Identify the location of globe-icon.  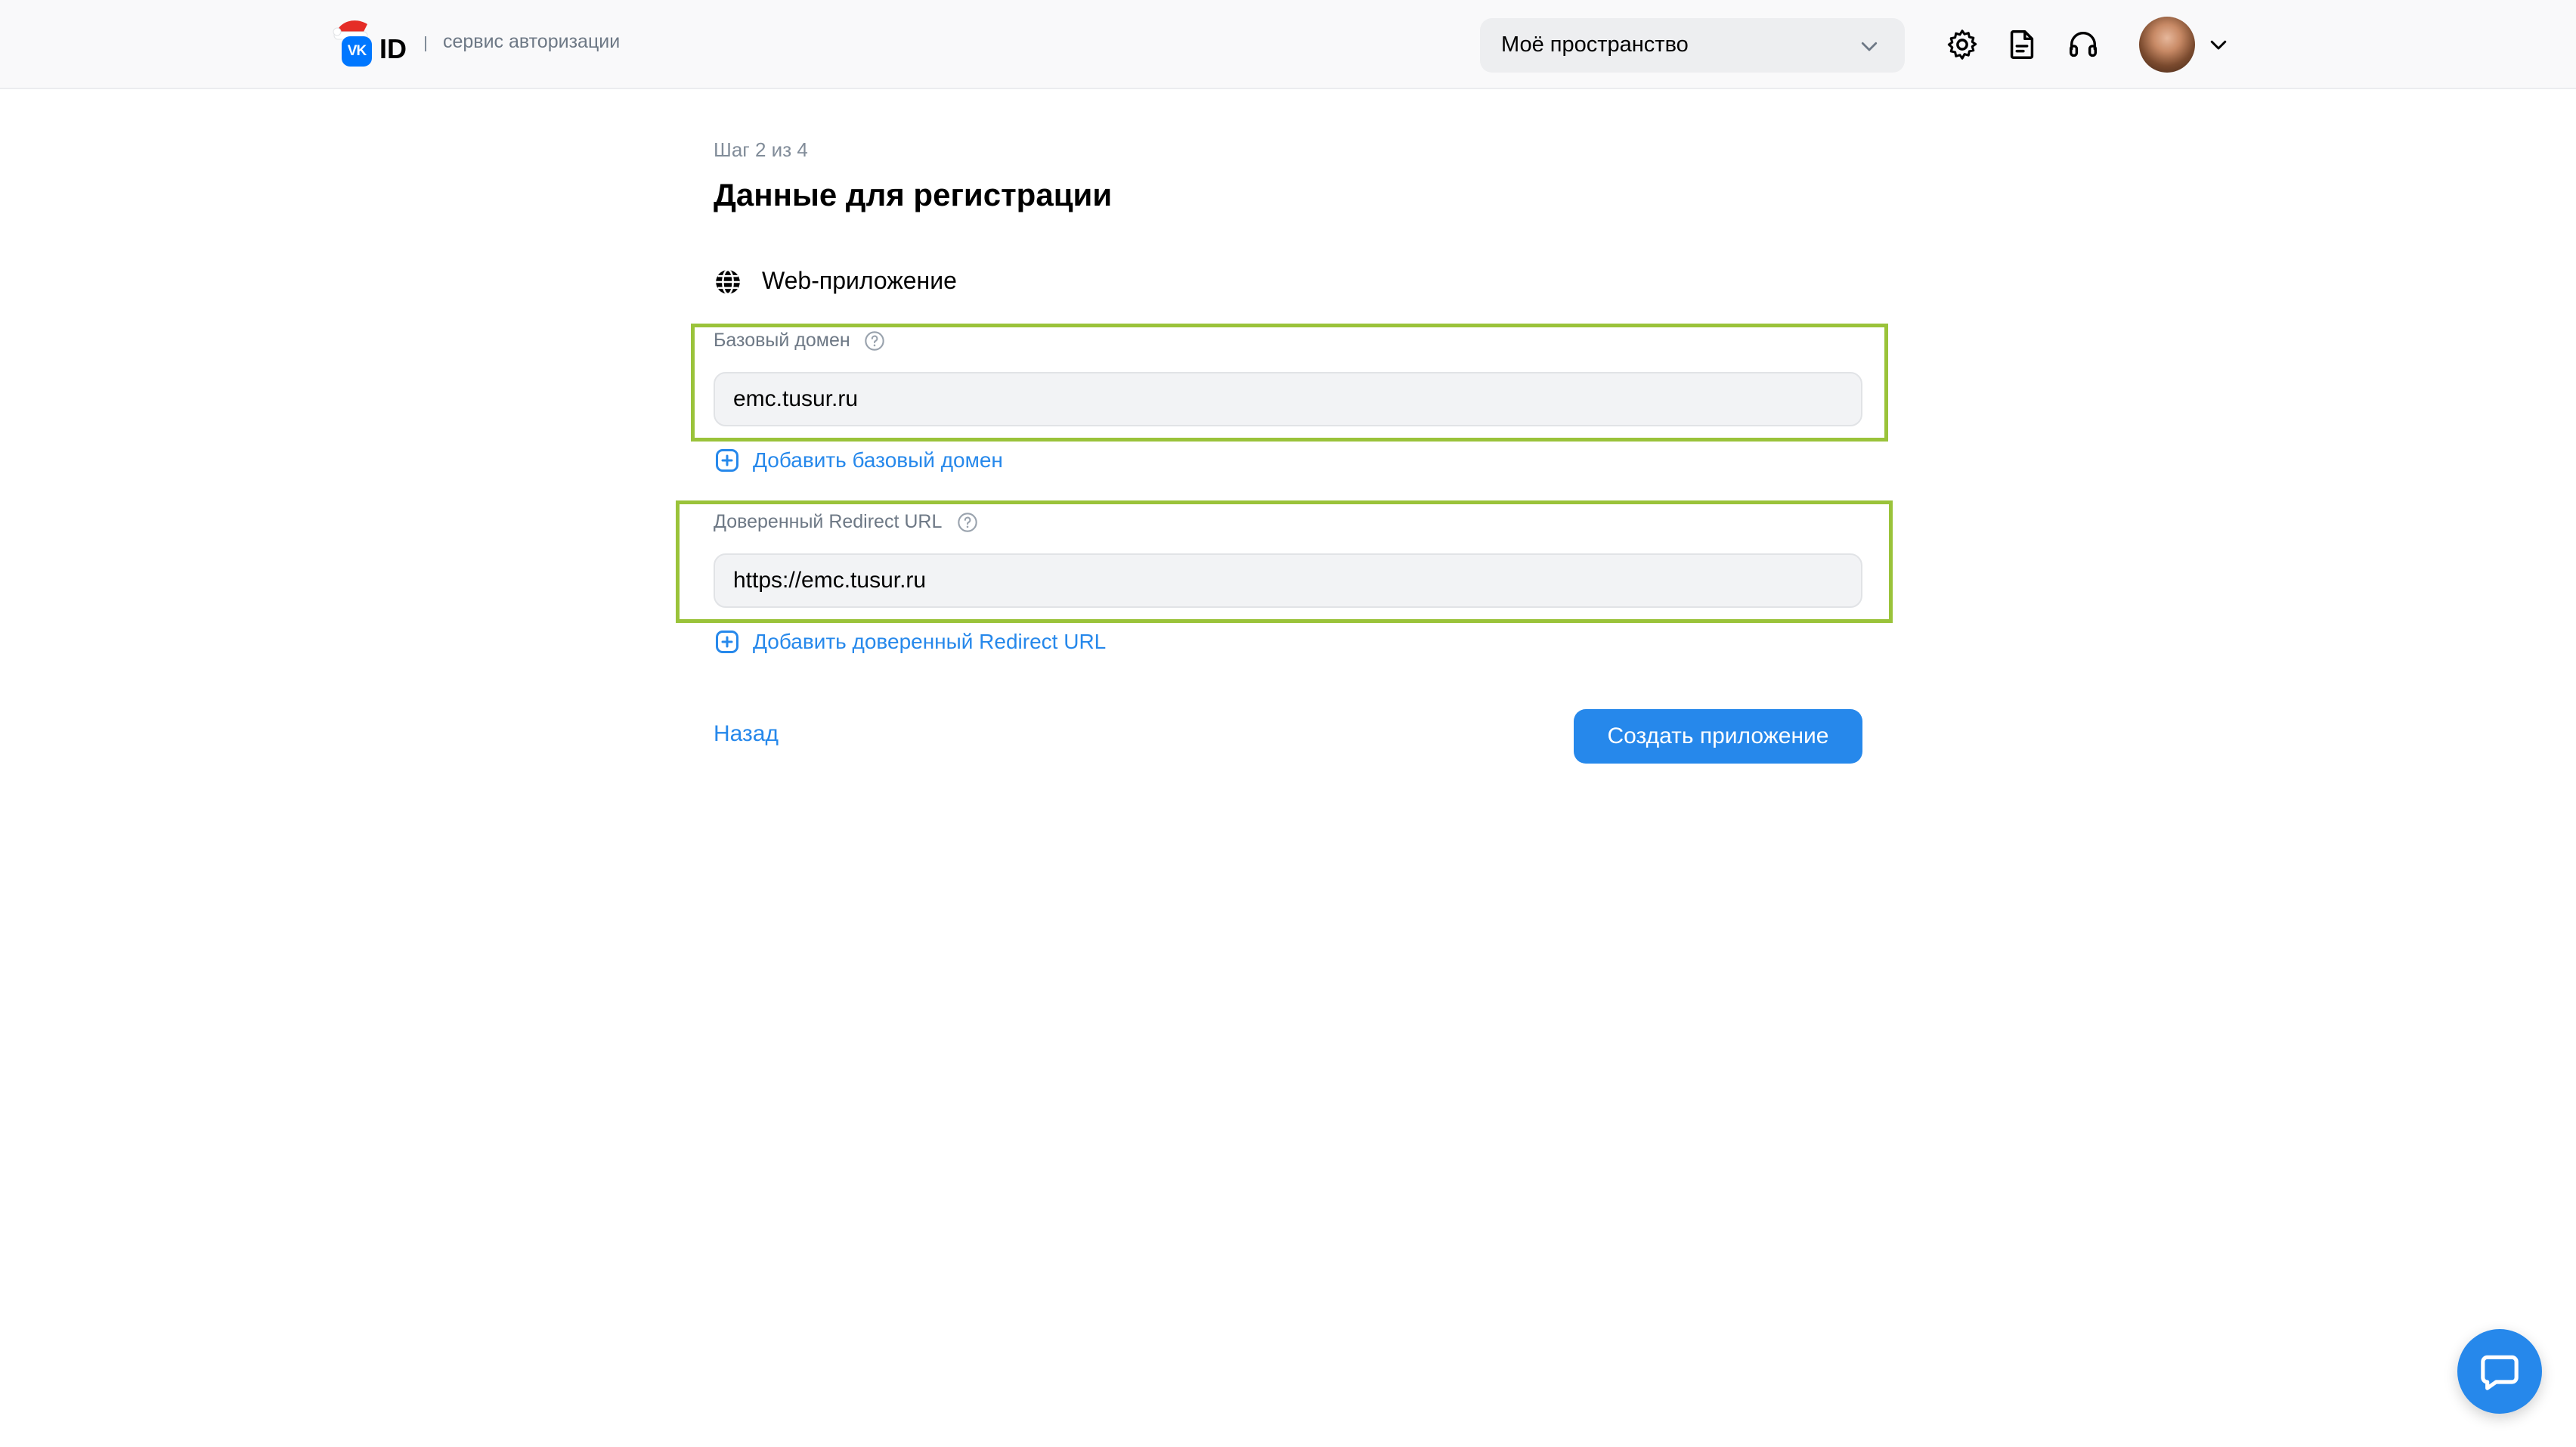
(728, 282).